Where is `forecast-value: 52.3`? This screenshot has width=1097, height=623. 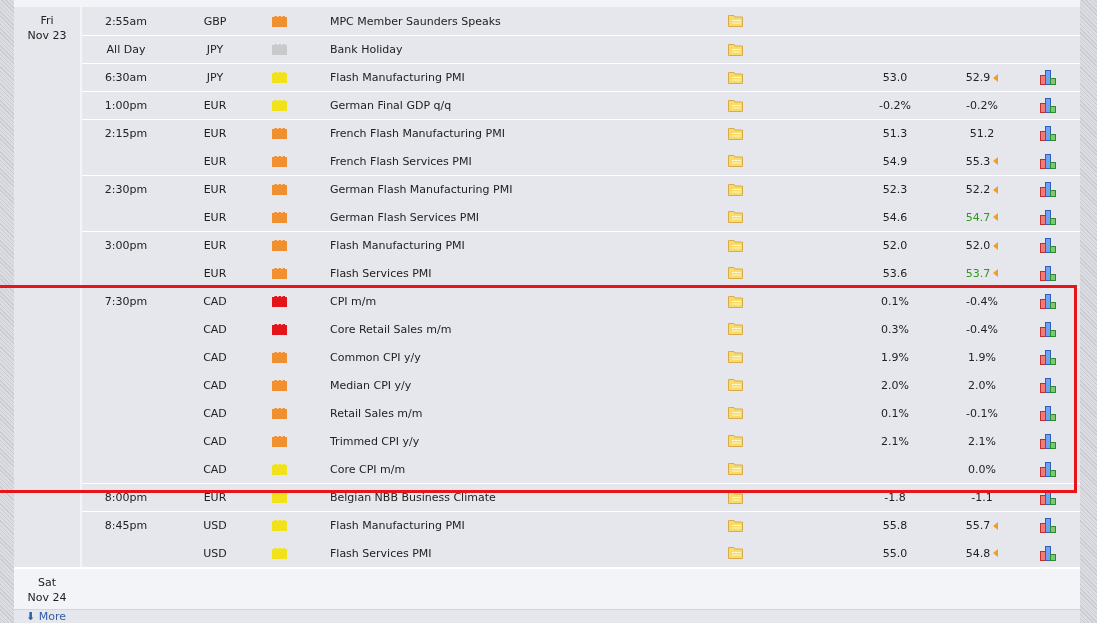 forecast-value: 52.3 is located at coordinates (895, 190).